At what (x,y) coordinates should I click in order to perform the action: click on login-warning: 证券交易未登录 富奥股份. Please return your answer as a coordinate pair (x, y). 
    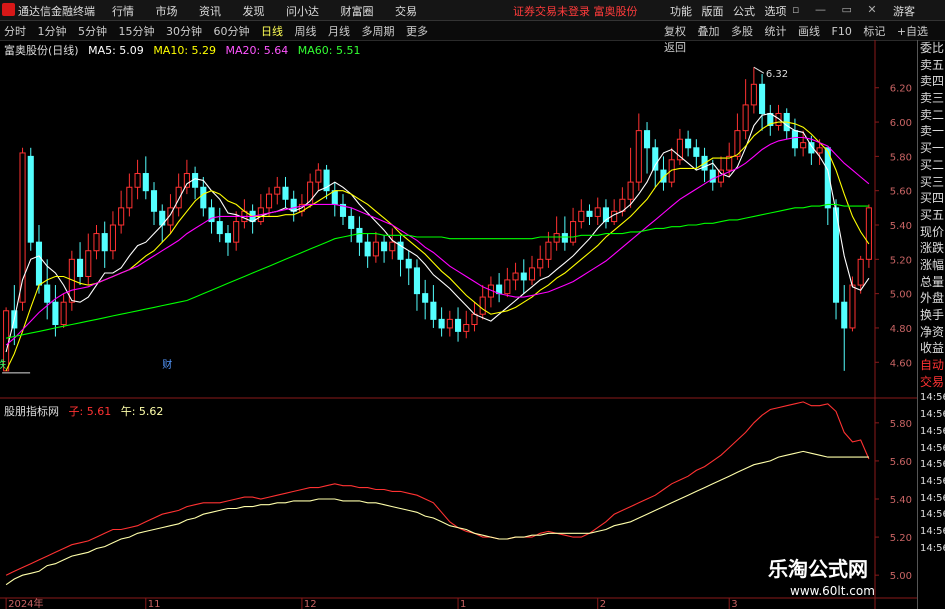
    Looking at the image, I should click on (575, 11).